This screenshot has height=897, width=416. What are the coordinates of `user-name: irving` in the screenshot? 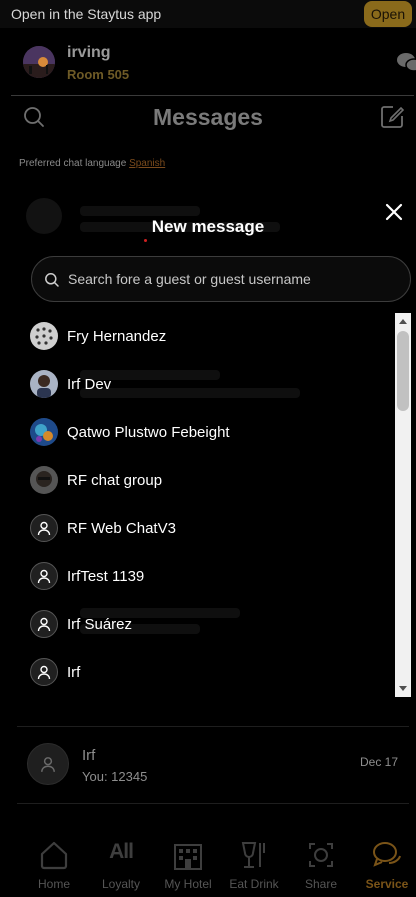 It's located at (89, 52).